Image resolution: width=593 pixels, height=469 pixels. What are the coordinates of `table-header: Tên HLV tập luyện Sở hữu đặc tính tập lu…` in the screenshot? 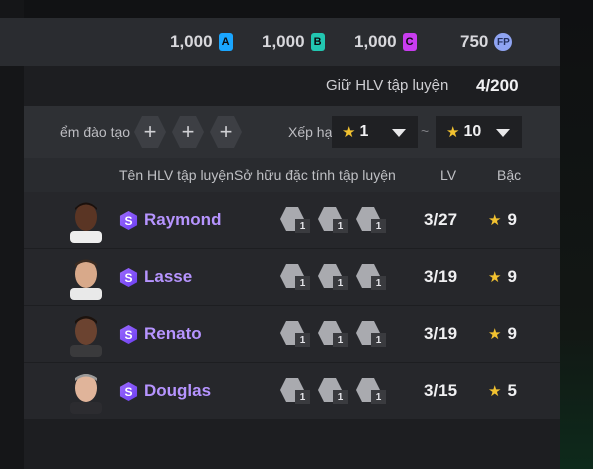 It's located at (292, 175).